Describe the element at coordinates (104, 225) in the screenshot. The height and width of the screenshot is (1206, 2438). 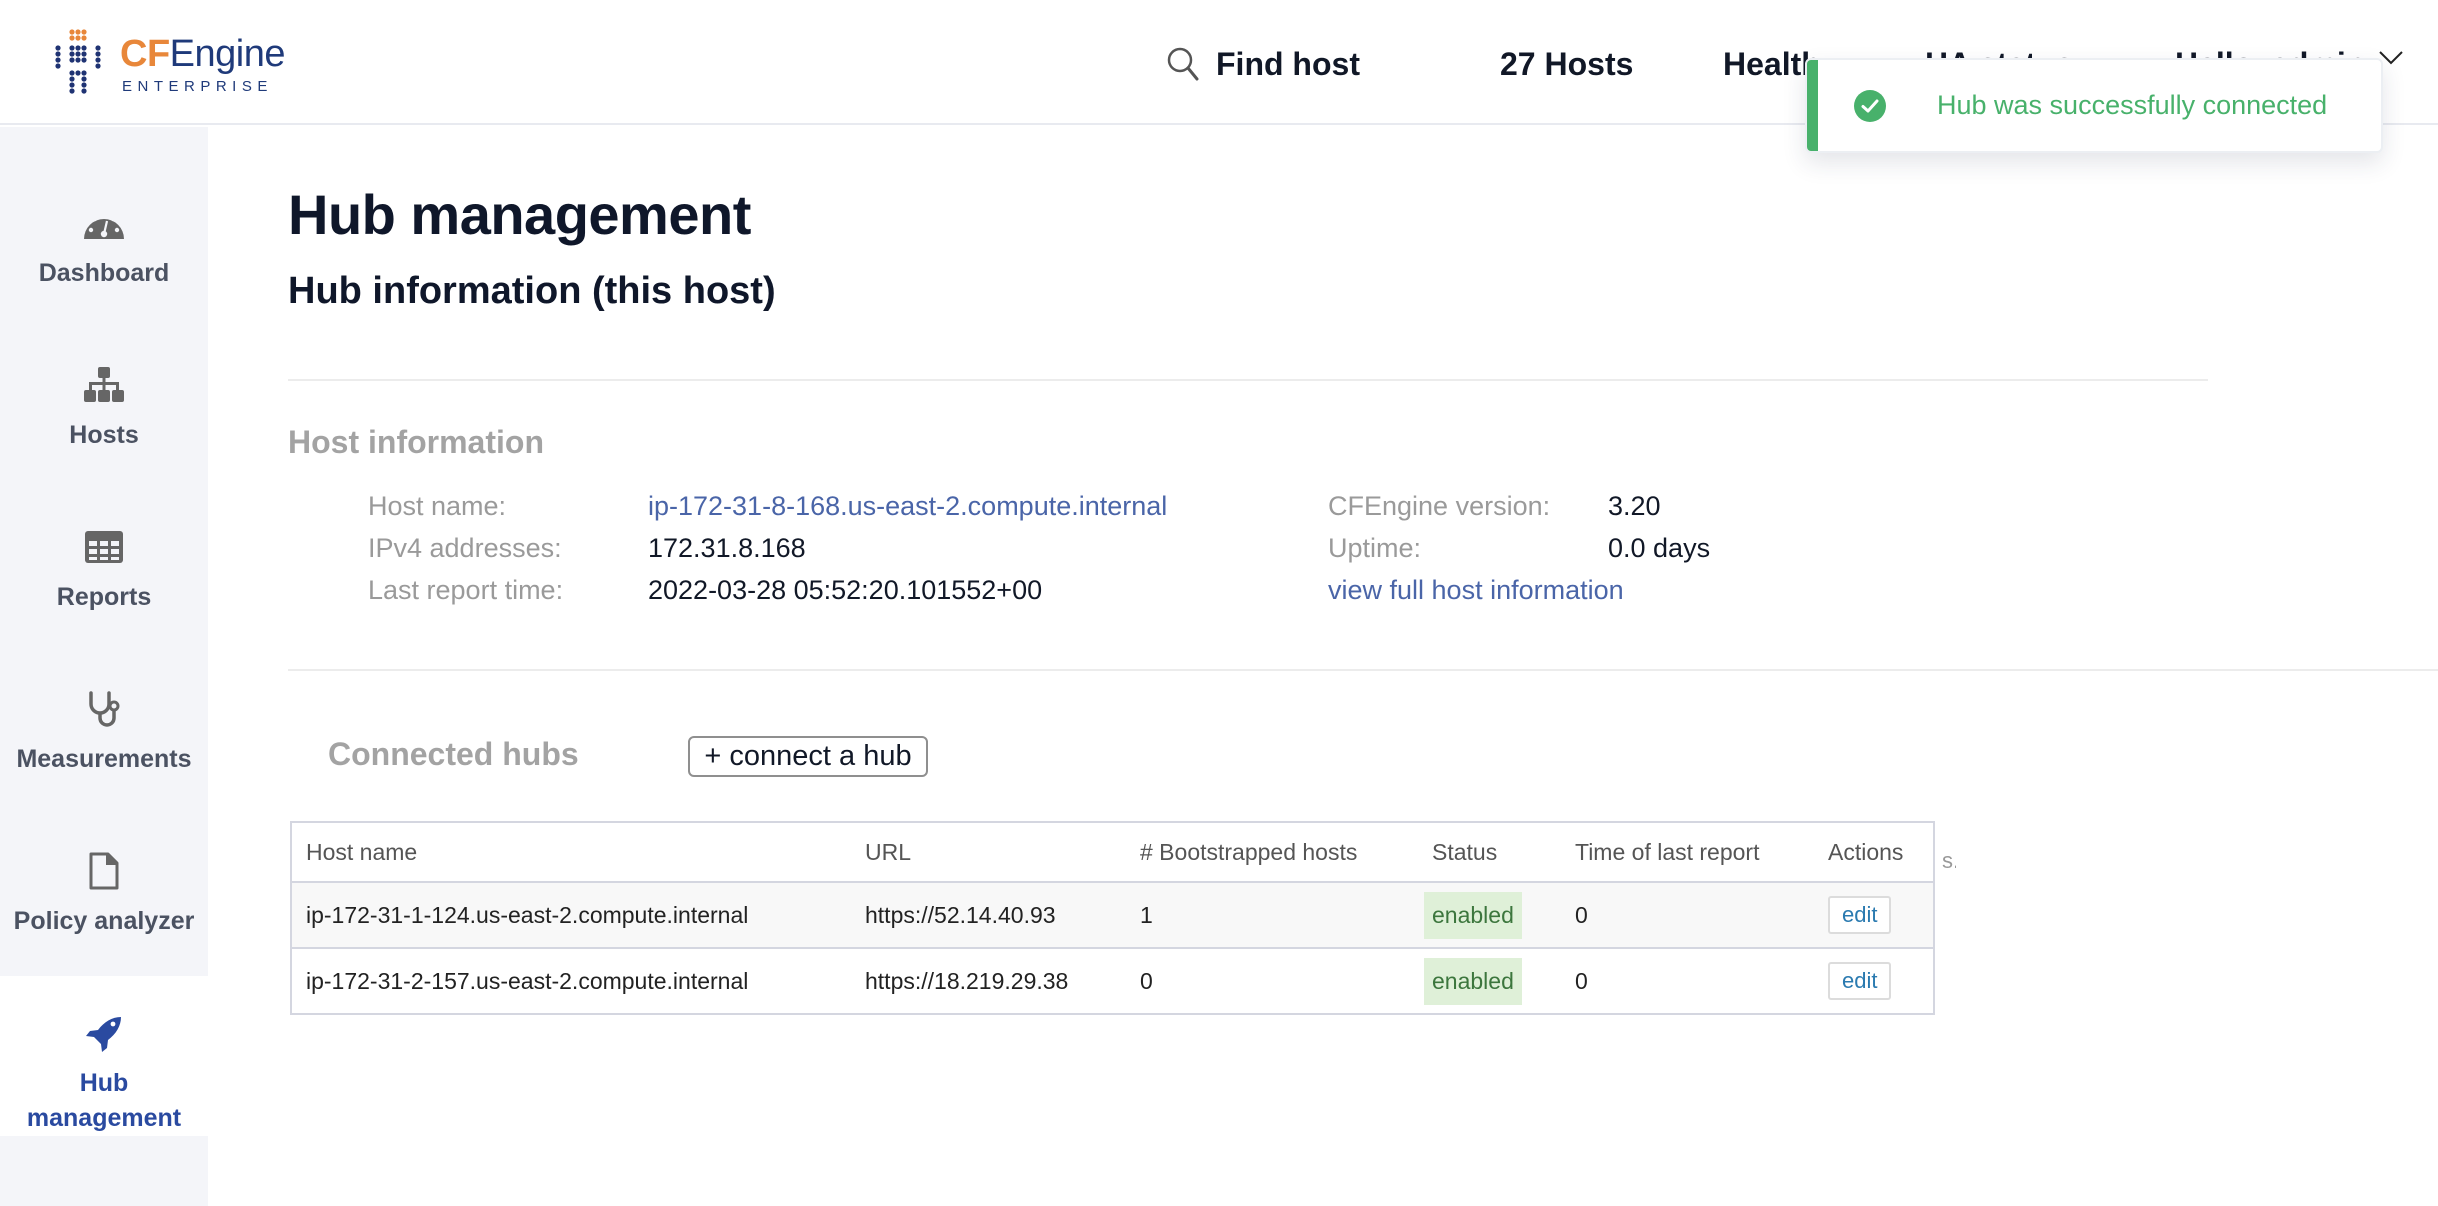
I see `dashboard-gauge-icon` at that location.